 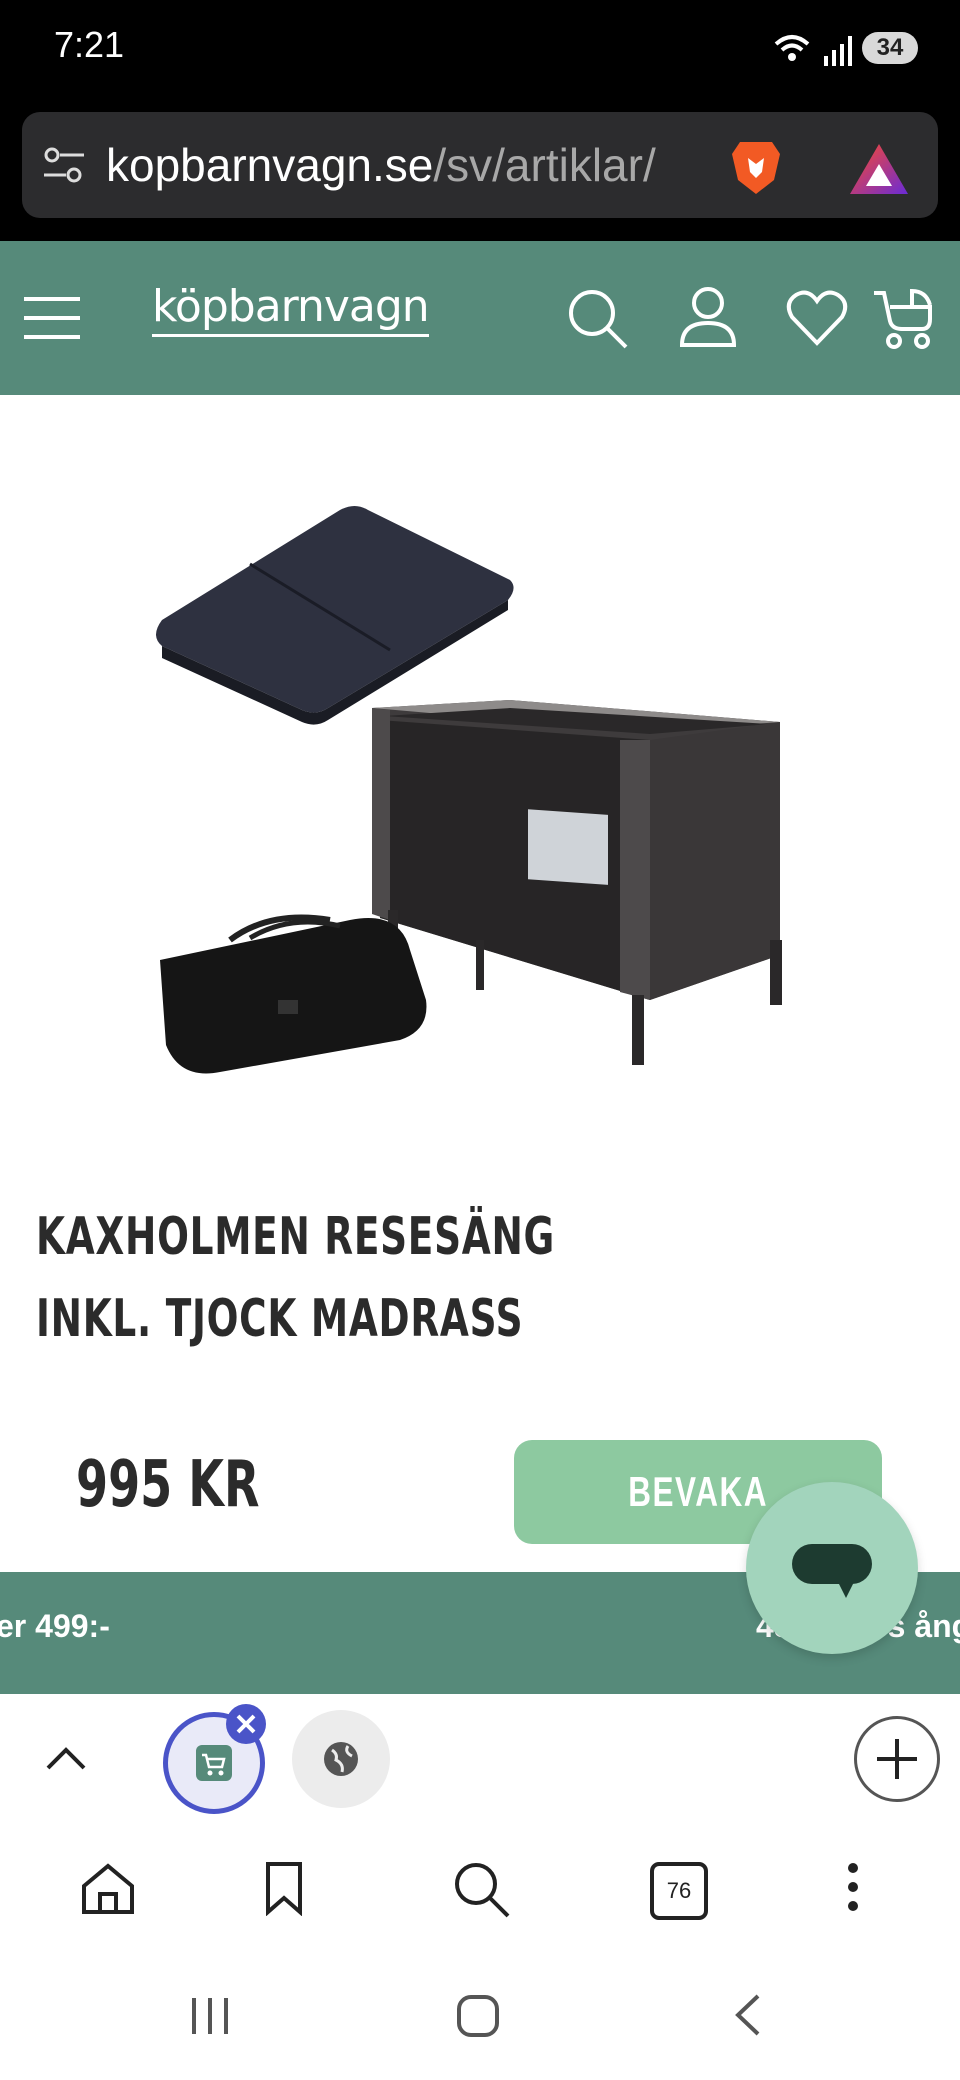 I want to click on chevron-up-icon, so click(x=66, y=1760).